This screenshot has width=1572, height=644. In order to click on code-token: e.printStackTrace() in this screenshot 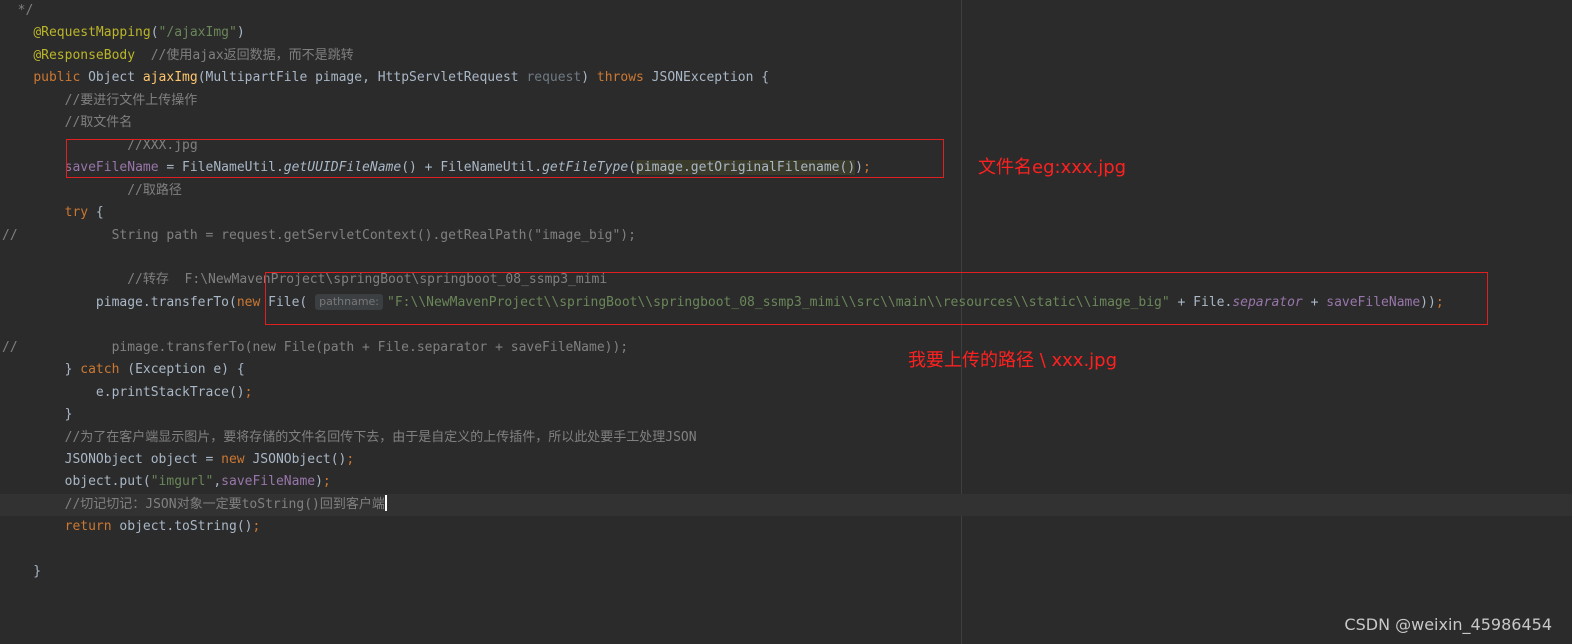, I will do `click(123, 392)`.